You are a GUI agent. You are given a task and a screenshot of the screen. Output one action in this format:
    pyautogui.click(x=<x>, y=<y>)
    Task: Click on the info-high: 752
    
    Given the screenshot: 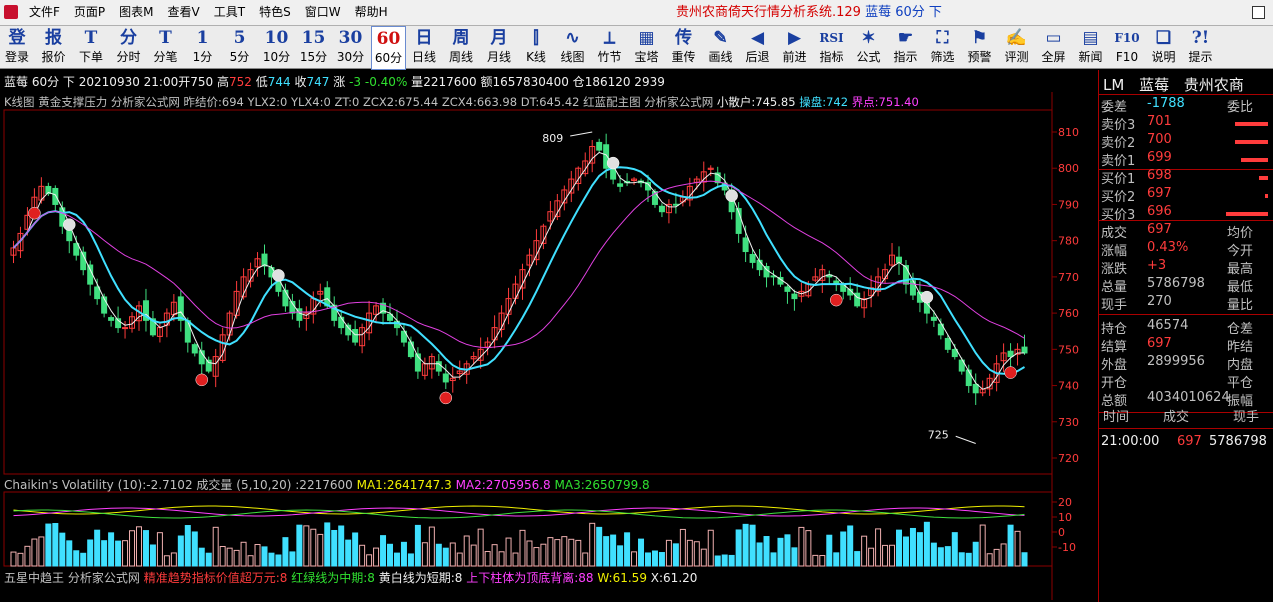 What is the action you would take?
    pyautogui.click(x=240, y=82)
    